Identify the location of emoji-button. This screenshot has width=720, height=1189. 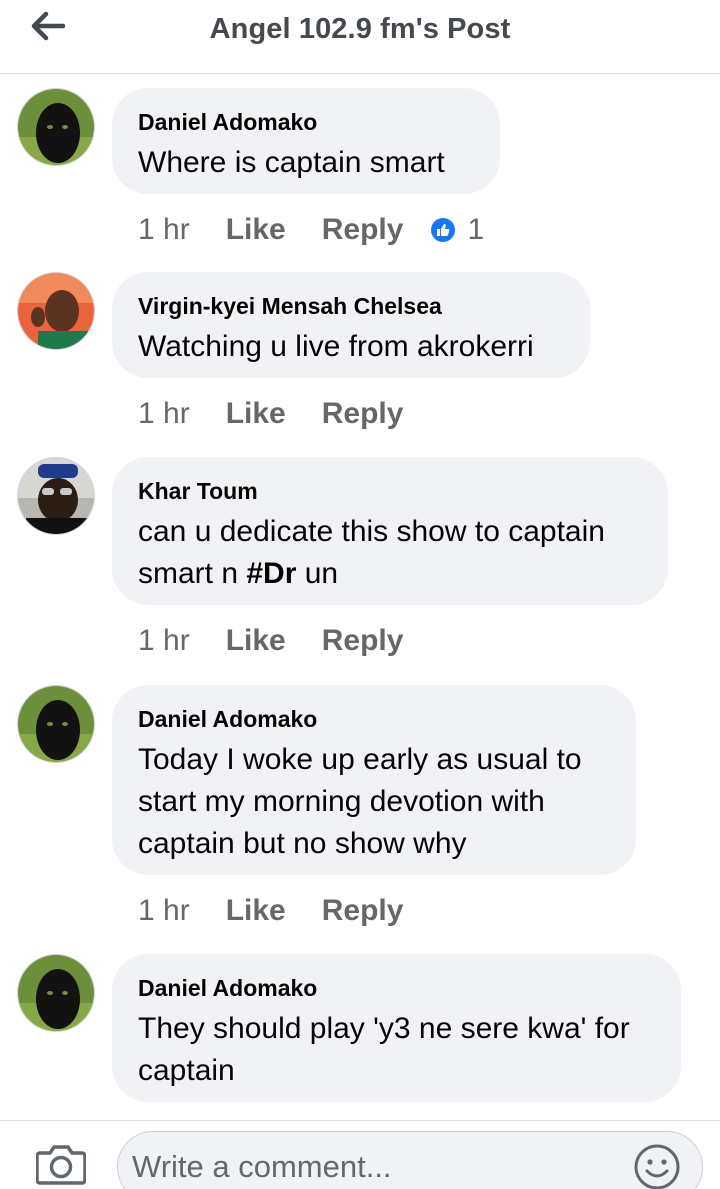
(657, 1166).